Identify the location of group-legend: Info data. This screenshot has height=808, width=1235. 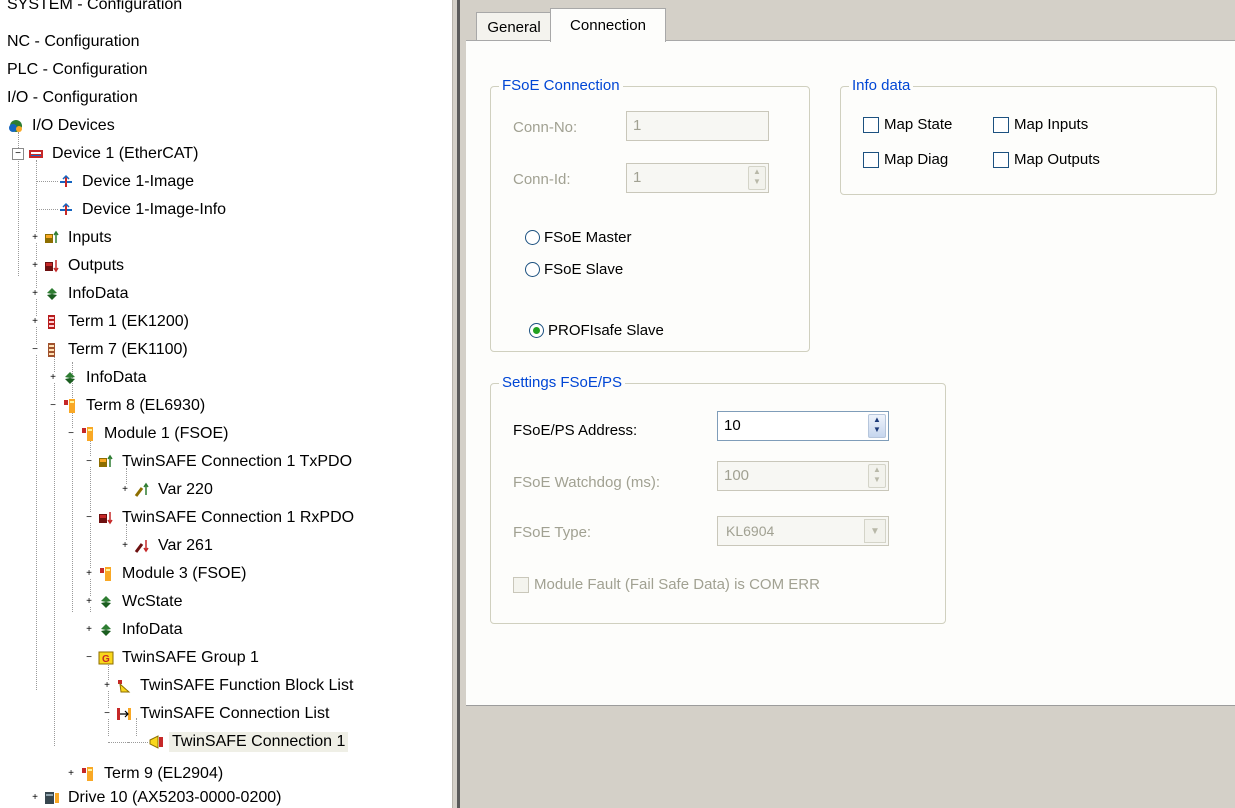
(881, 85).